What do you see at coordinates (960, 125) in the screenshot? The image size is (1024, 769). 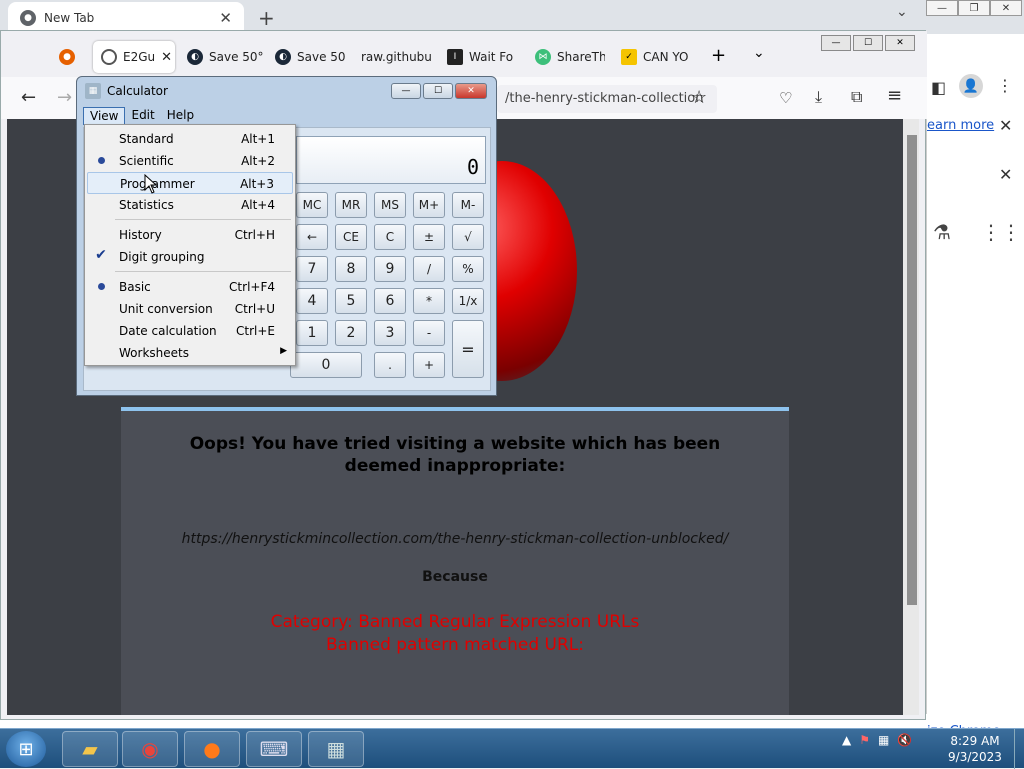 I see `learn-more-link: earn more` at bounding box center [960, 125].